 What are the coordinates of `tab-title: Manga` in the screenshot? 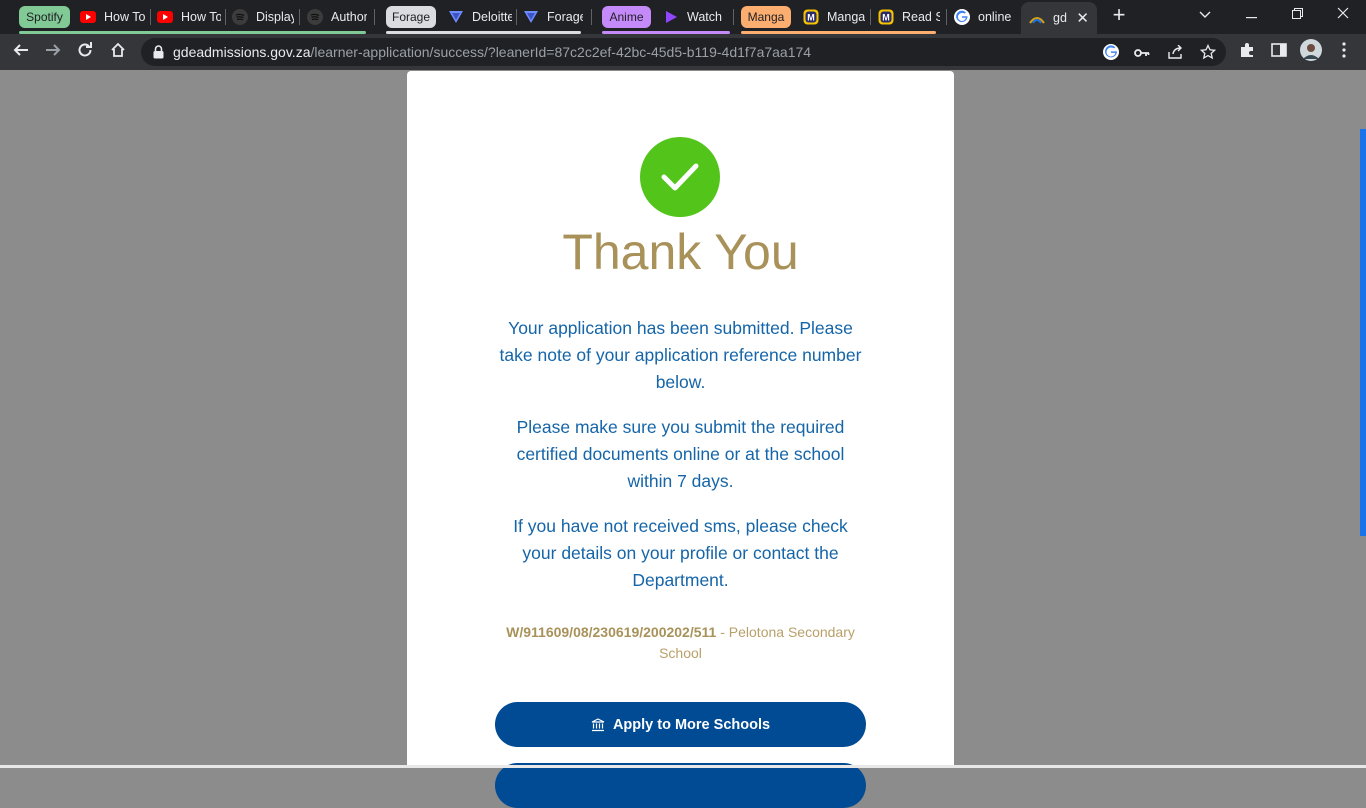 It's located at (846, 17).